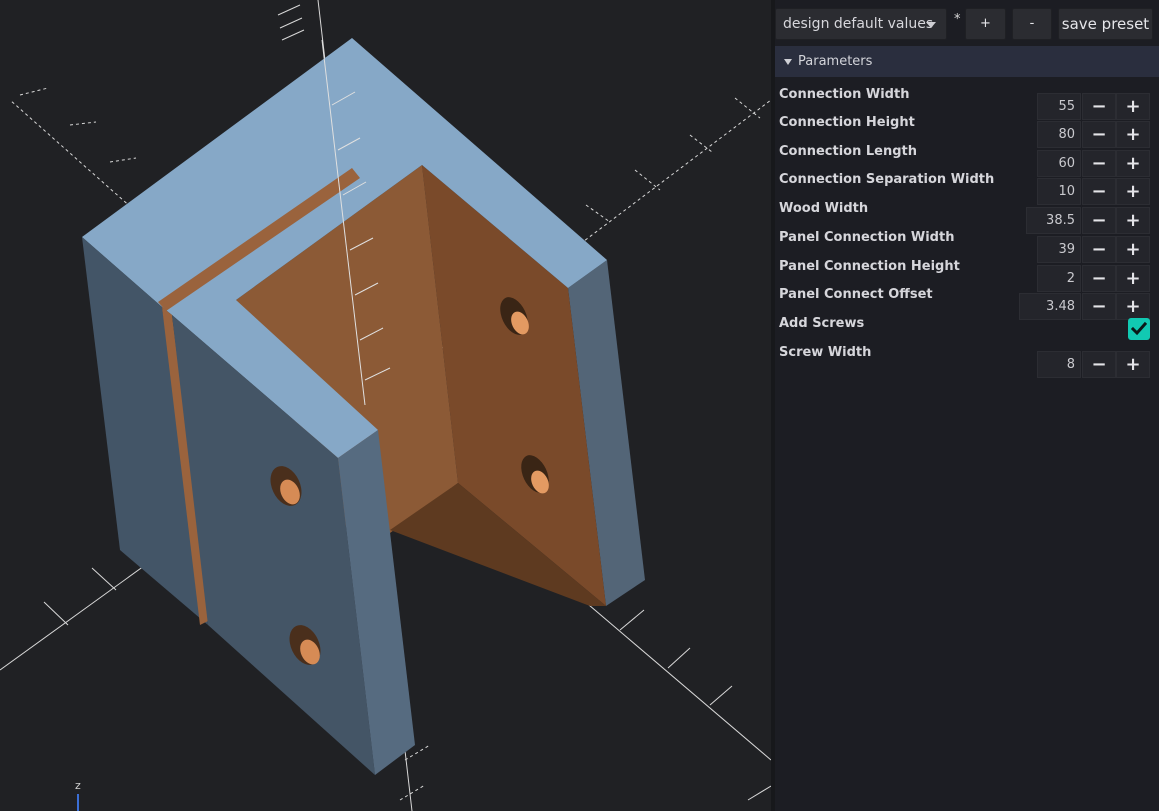  What do you see at coordinates (788, 62) in the screenshot?
I see `collapse-triangle-icon` at bounding box center [788, 62].